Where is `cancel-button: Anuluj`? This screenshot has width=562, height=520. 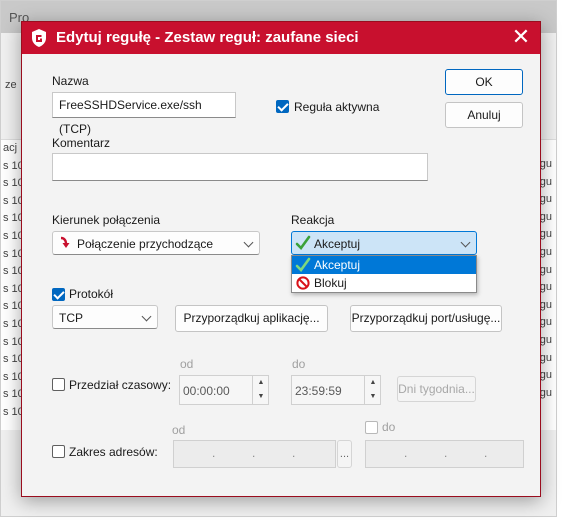 cancel-button: Anuluj is located at coordinates (484, 115).